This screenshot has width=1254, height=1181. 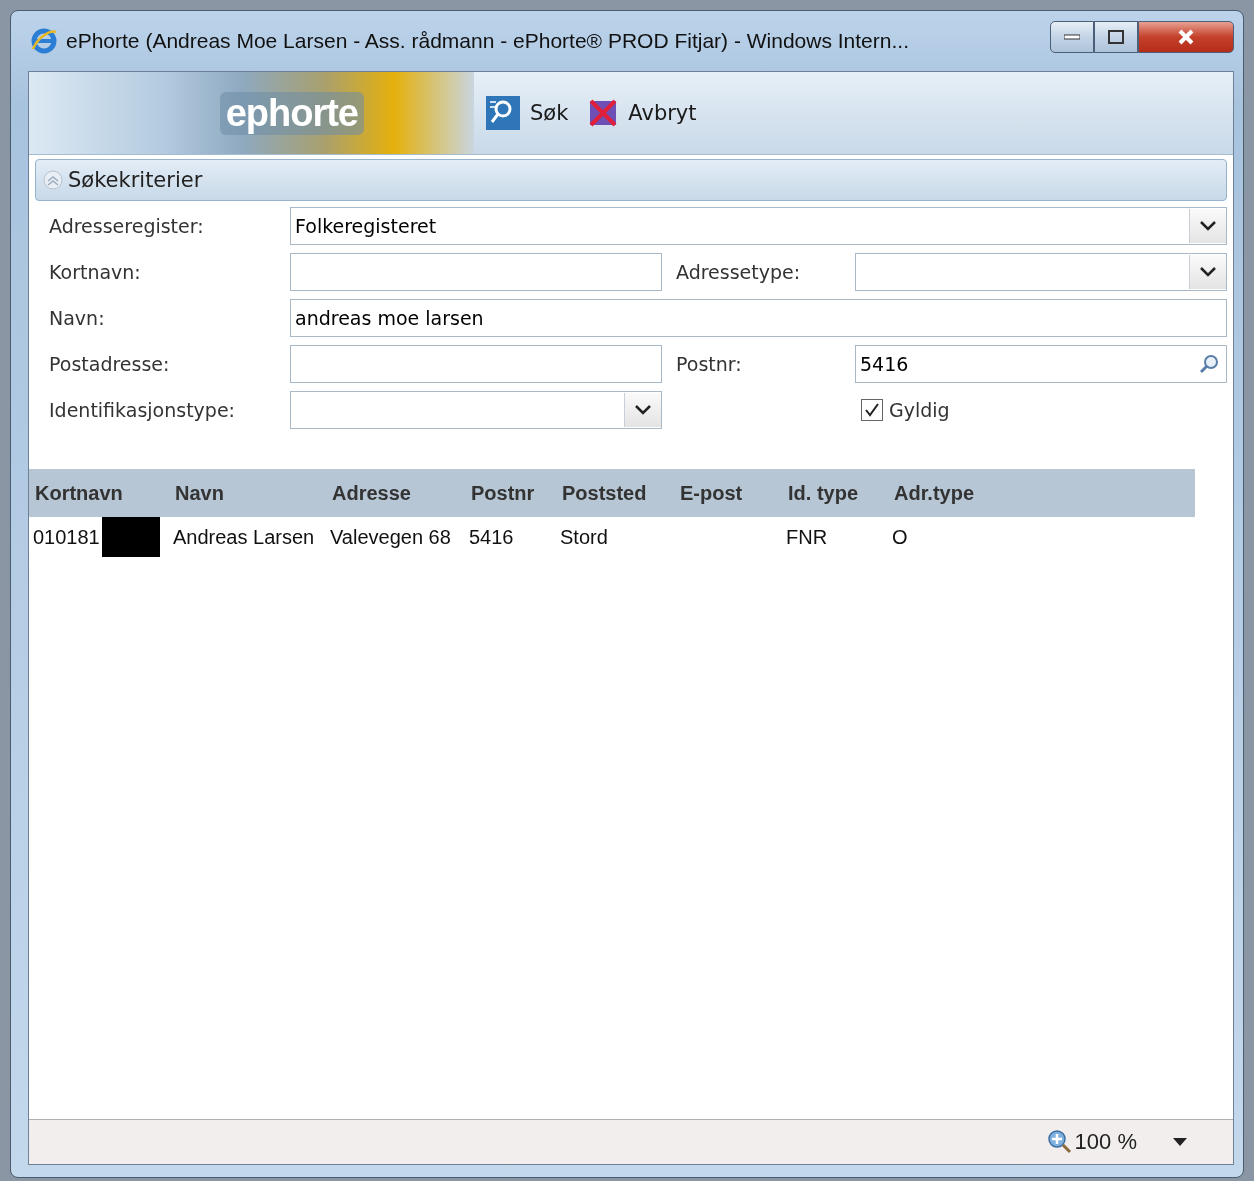 I want to click on field-label: Identifikasjonstype:, so click(x=142, y=410).